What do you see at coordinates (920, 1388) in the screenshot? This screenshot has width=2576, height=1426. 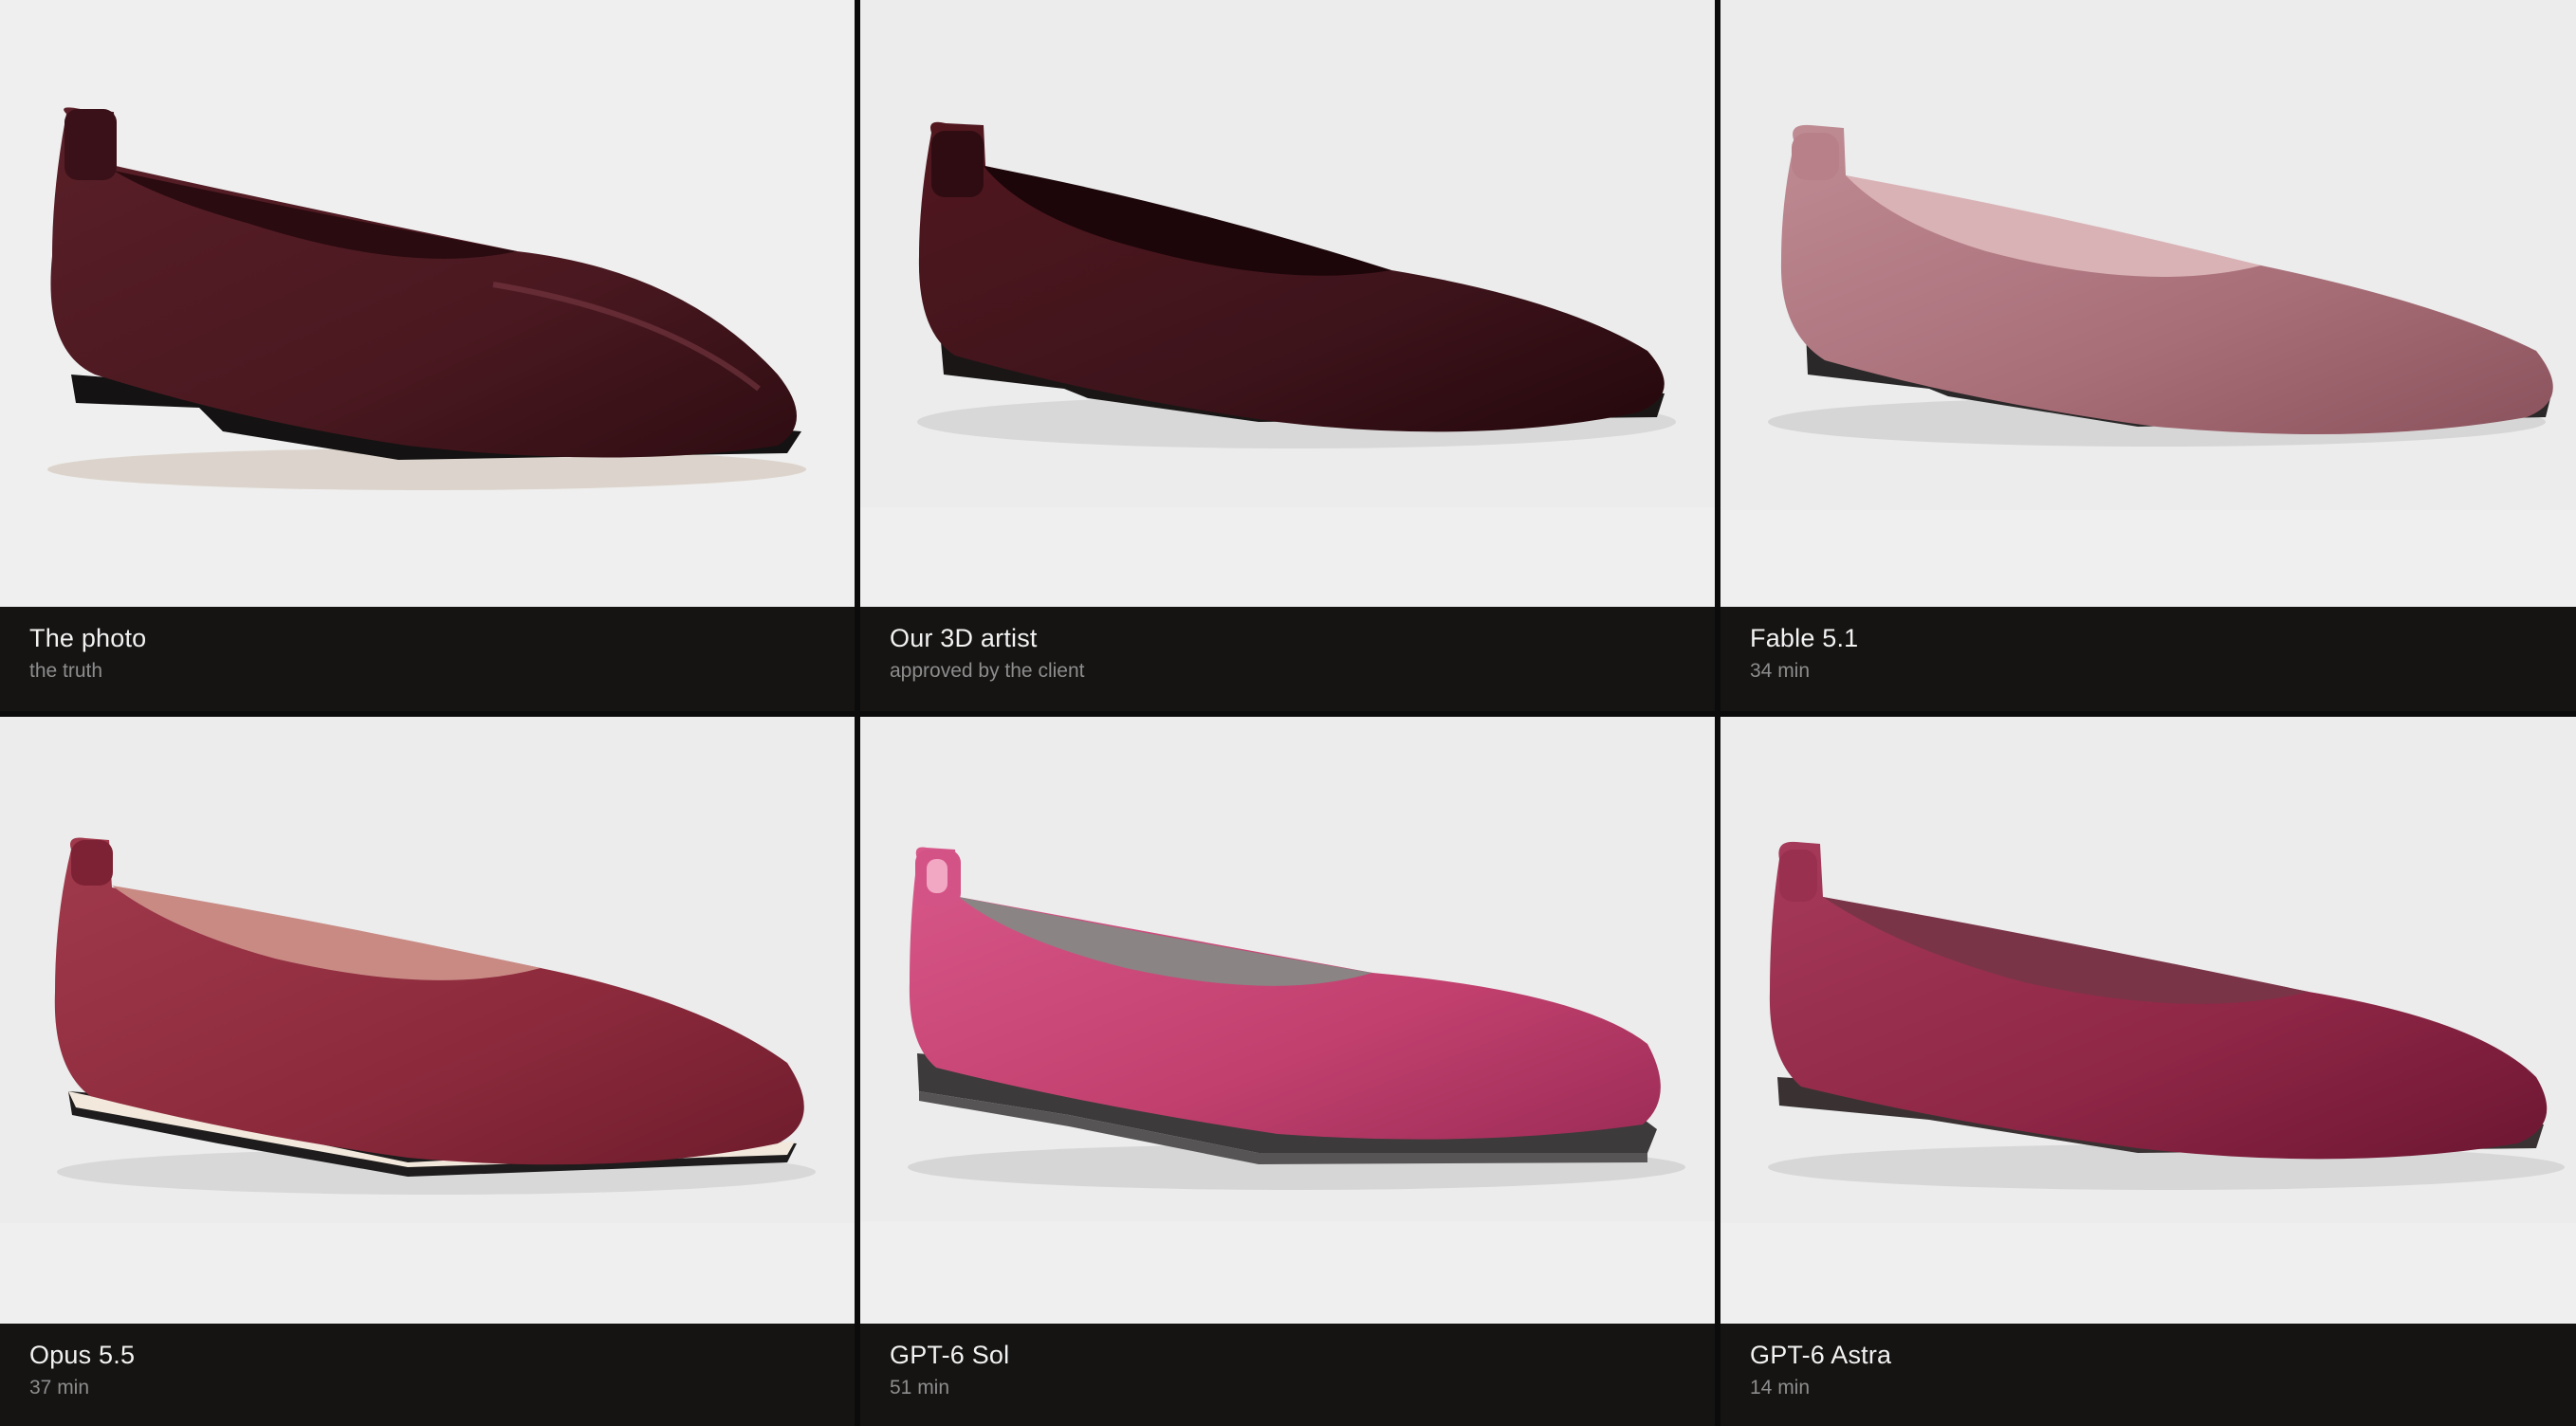 I see `panel-subtitle: 51 min` at bounding box center [920, 1388].